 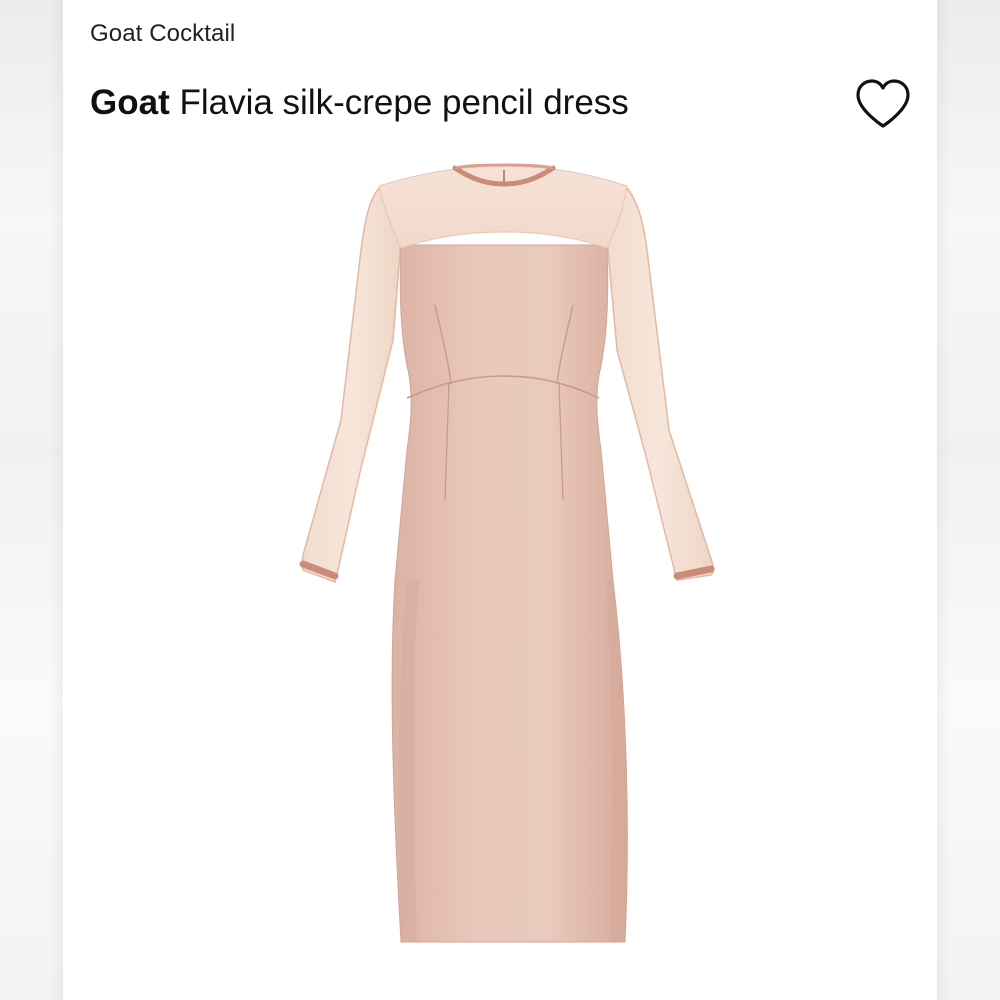 What do you see at coordinates (968, 500) in the screenshot?
I see `right-background-strip` at bounding box center [968, 500].